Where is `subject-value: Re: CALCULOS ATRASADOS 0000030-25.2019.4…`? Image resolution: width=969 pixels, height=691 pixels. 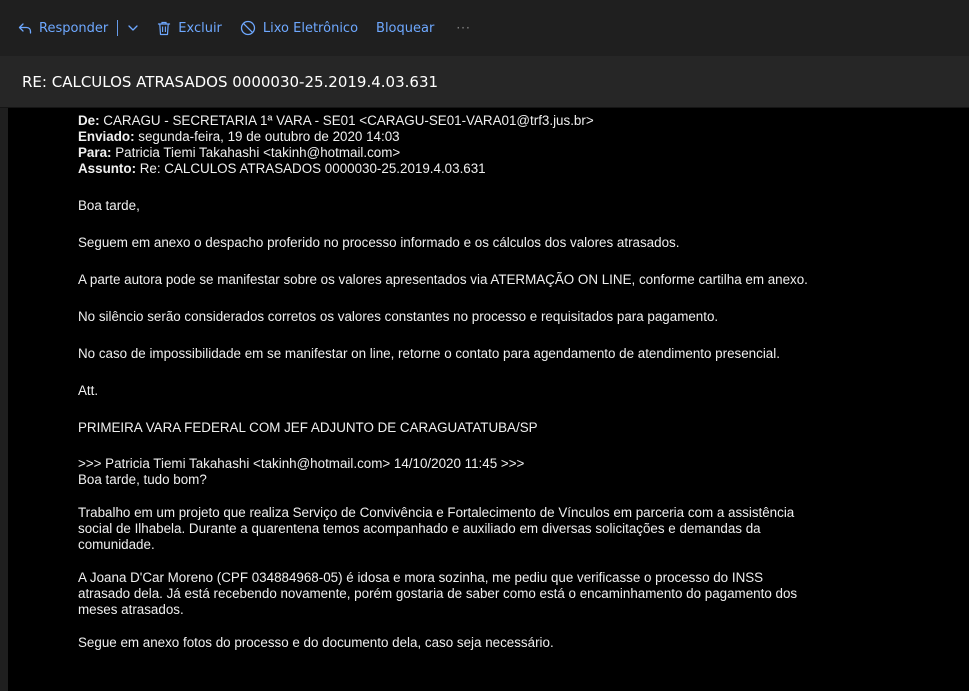 subject-value: Re: CALCULOS ATRASADOS 0000030-25.2019.4… is located at coordinates (311, 168).